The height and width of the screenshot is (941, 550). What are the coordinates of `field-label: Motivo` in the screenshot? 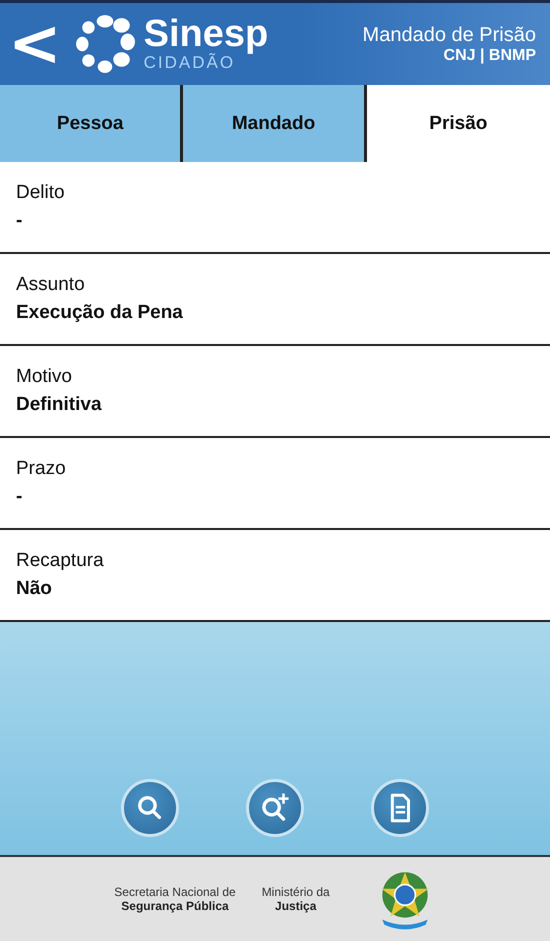 It's located at (44, 377).